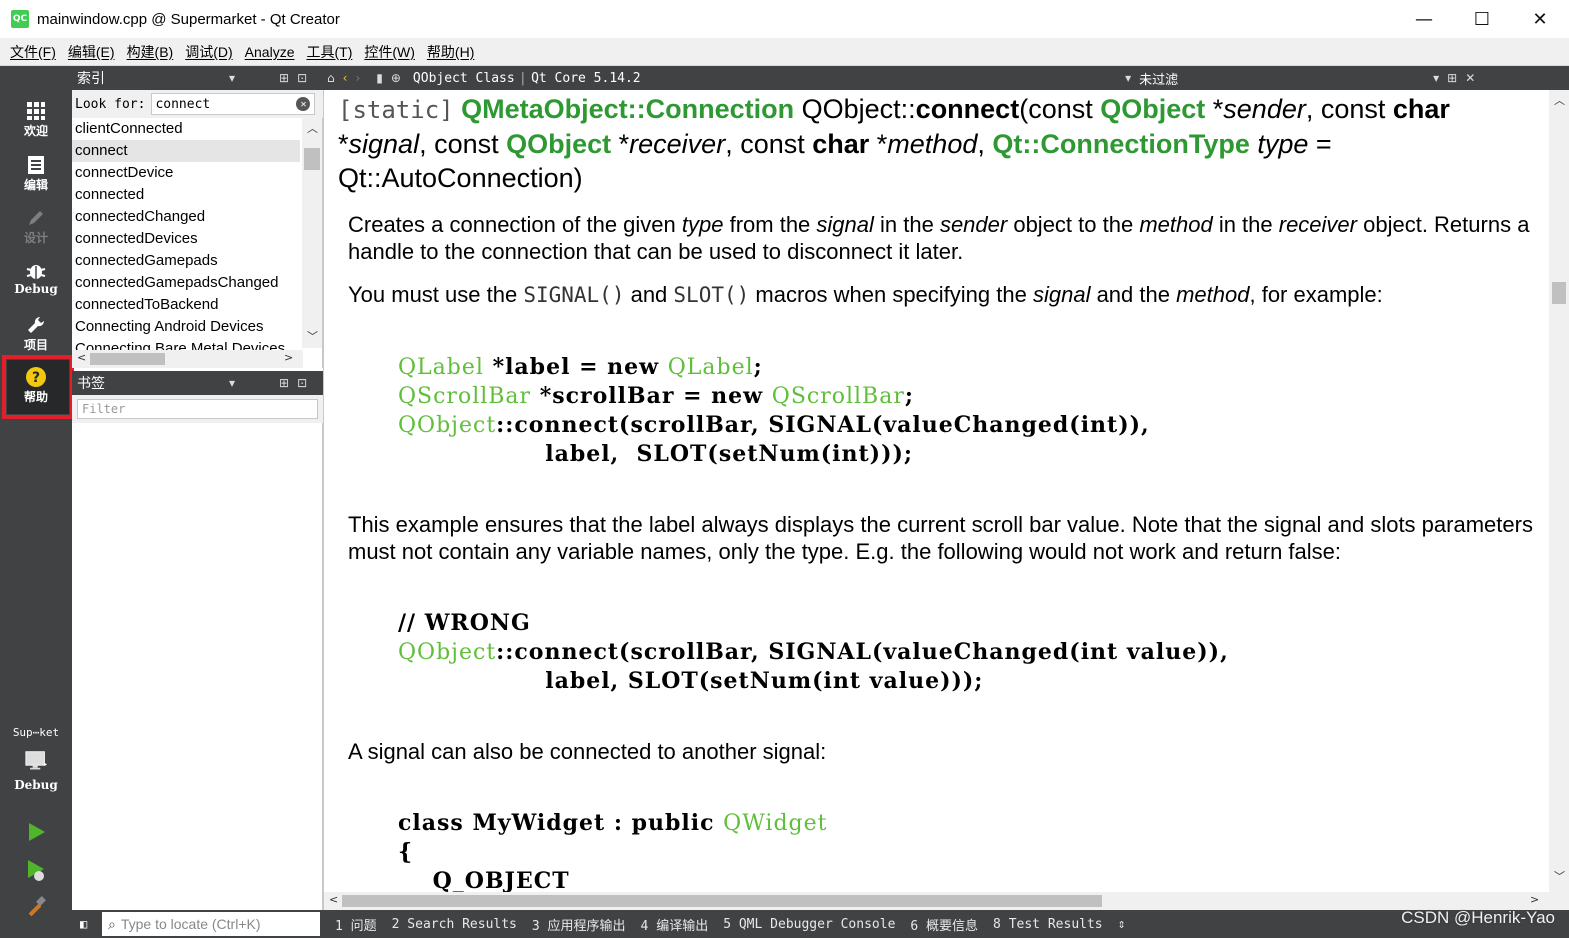 The width and height of the screenshot is (1569, 938). What do you see at coordinates (270, 52) in the screenshot?
I see `menu-analyze: Analyze` at bounding box center [270, 52].